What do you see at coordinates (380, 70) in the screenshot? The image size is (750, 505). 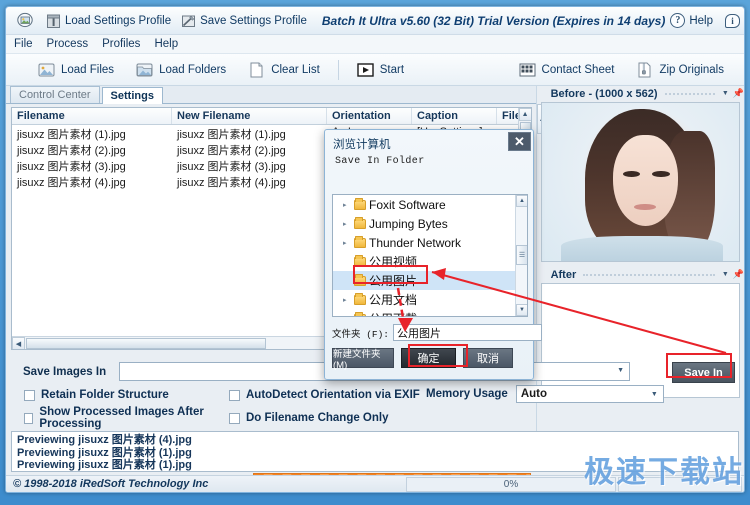 I see `start-button: Start` at bounding box center [380, 70].